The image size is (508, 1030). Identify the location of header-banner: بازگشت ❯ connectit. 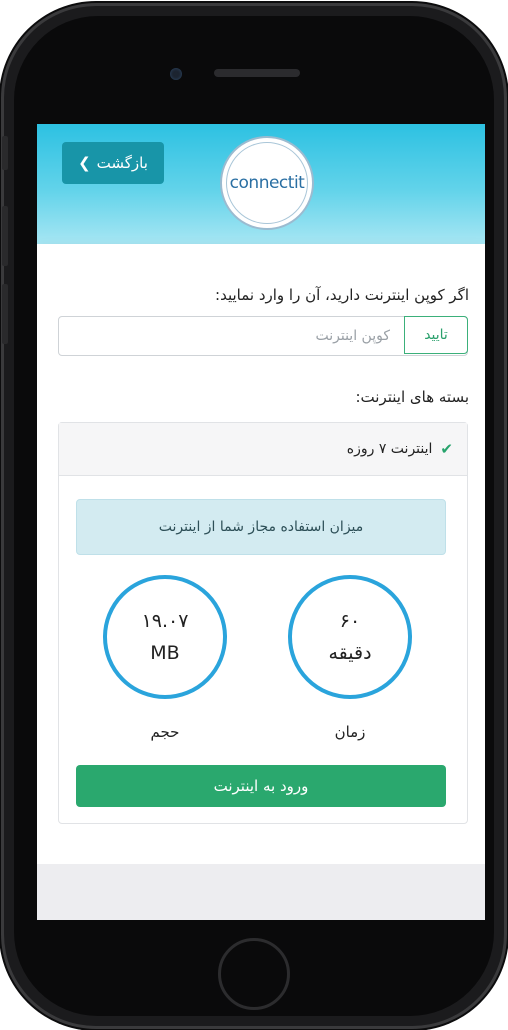
(261, 184).